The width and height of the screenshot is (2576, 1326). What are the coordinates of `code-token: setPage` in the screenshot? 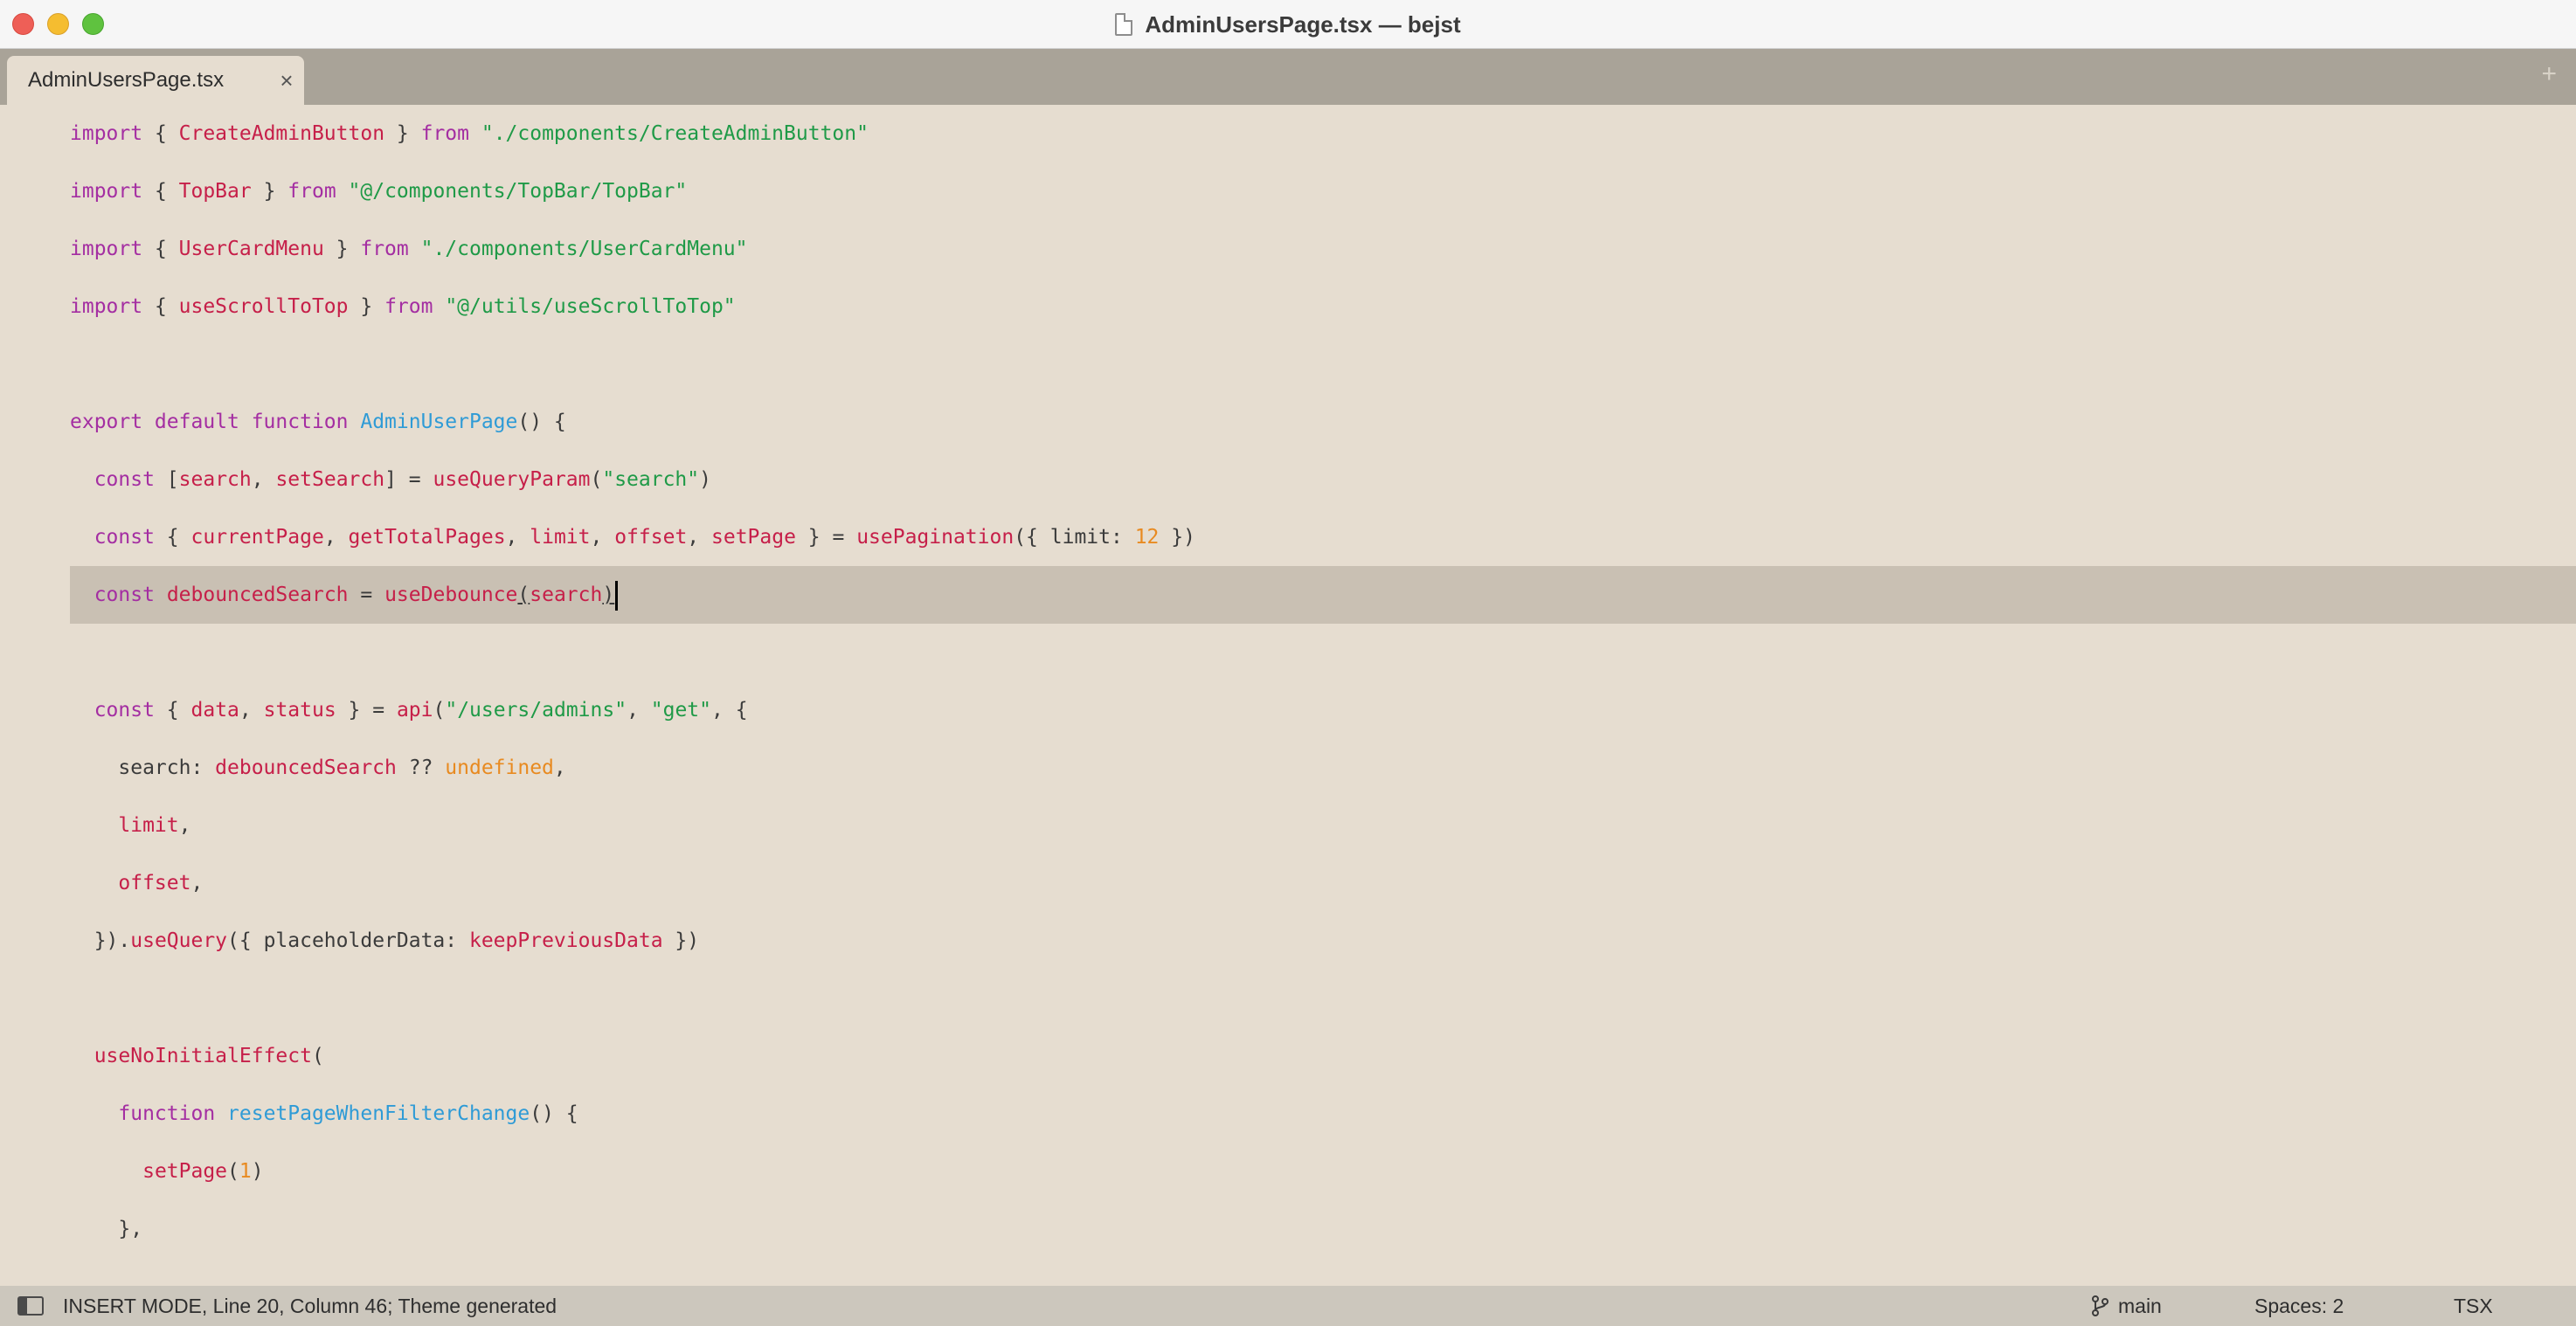 It's located at (185, 1171).